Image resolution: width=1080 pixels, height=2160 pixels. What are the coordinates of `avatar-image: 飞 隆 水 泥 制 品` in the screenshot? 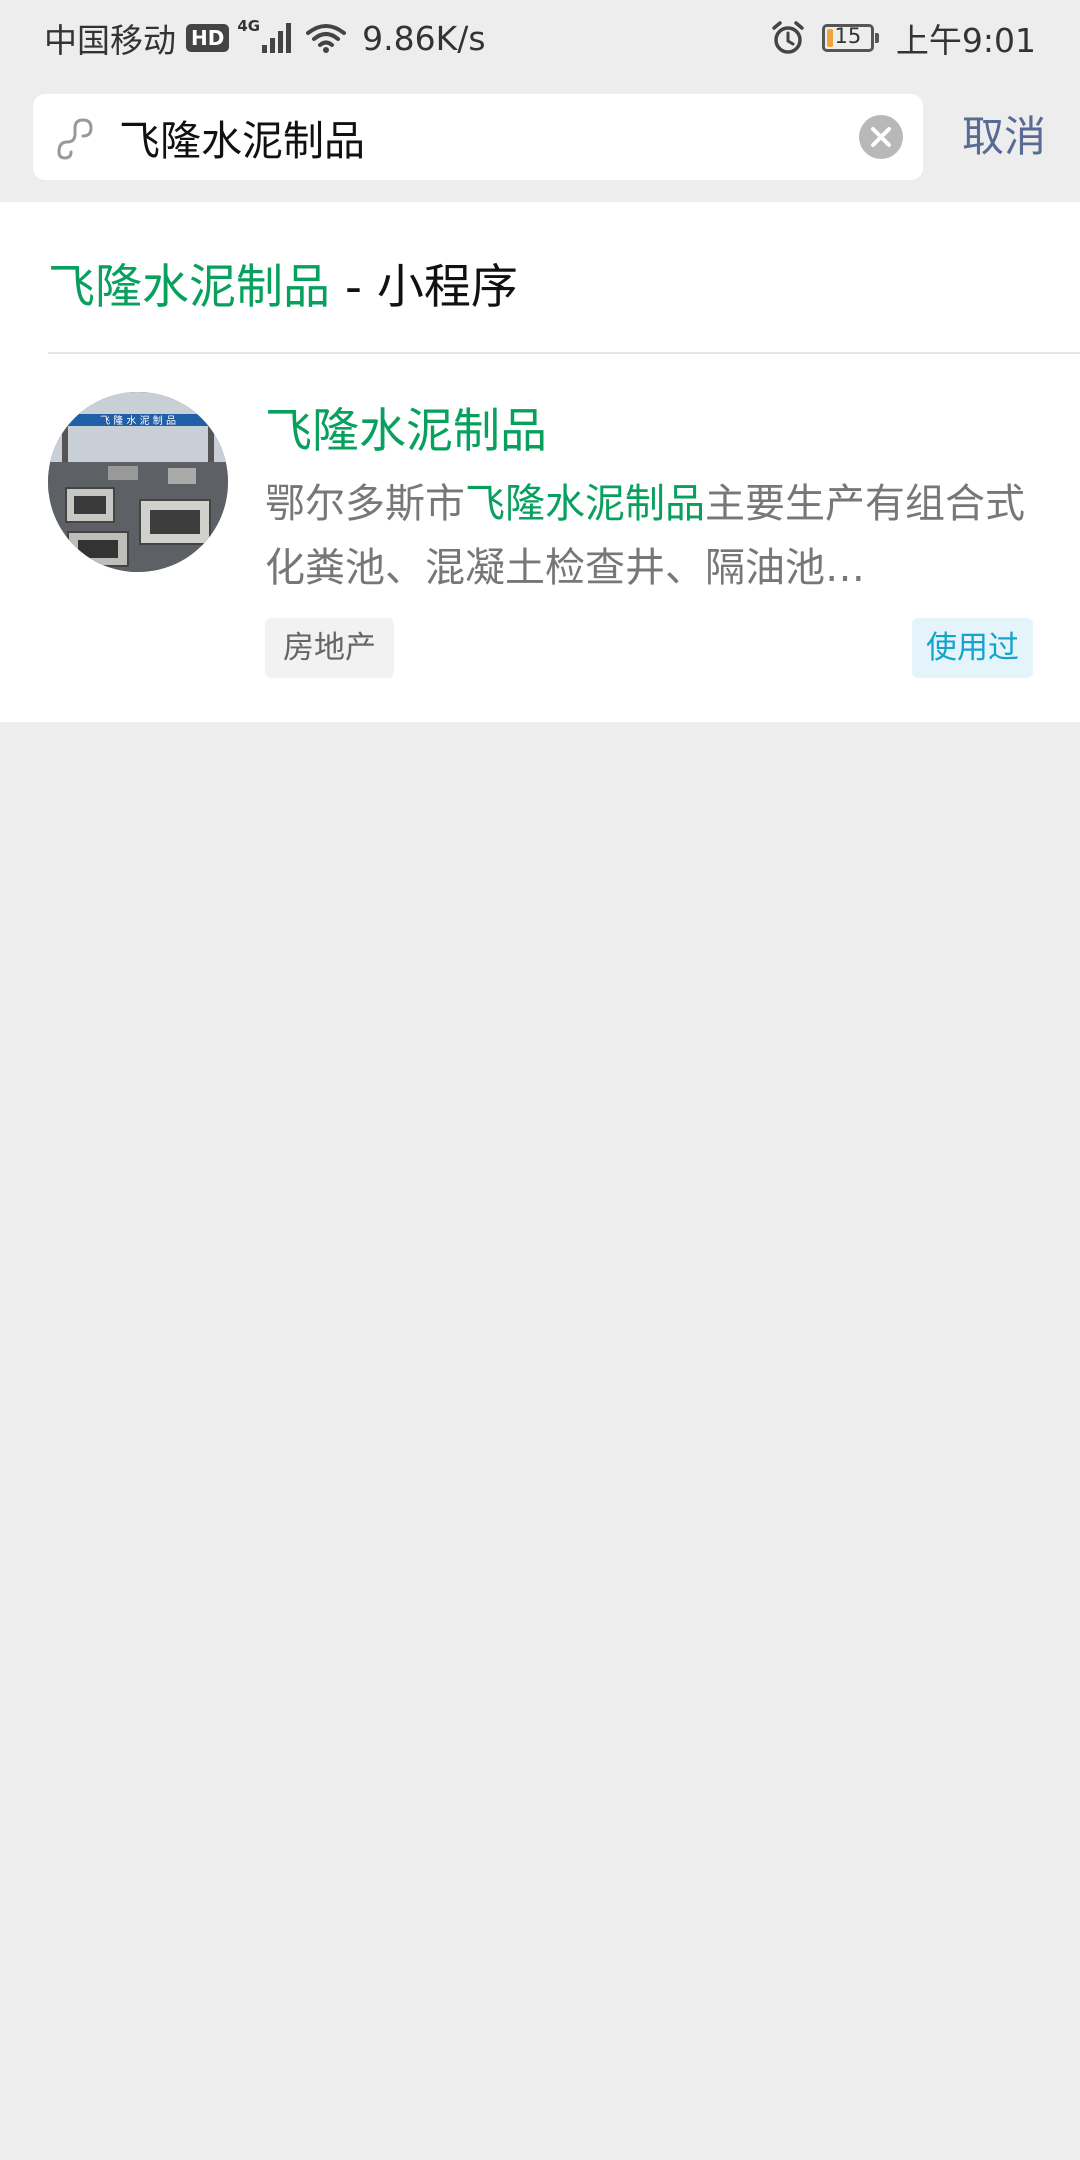 It's located at (138, 482).